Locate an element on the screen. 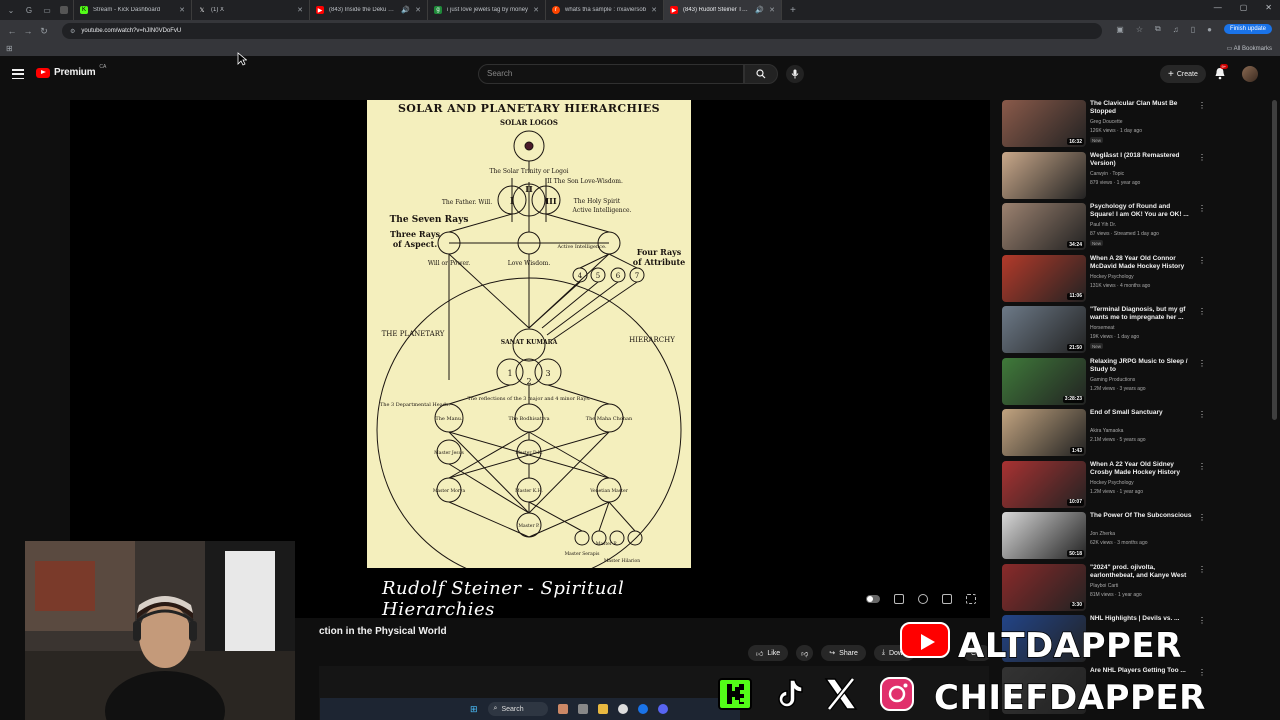 The image size is (1280, 720). file-explorer-icon is located at coordinates (602, 709).